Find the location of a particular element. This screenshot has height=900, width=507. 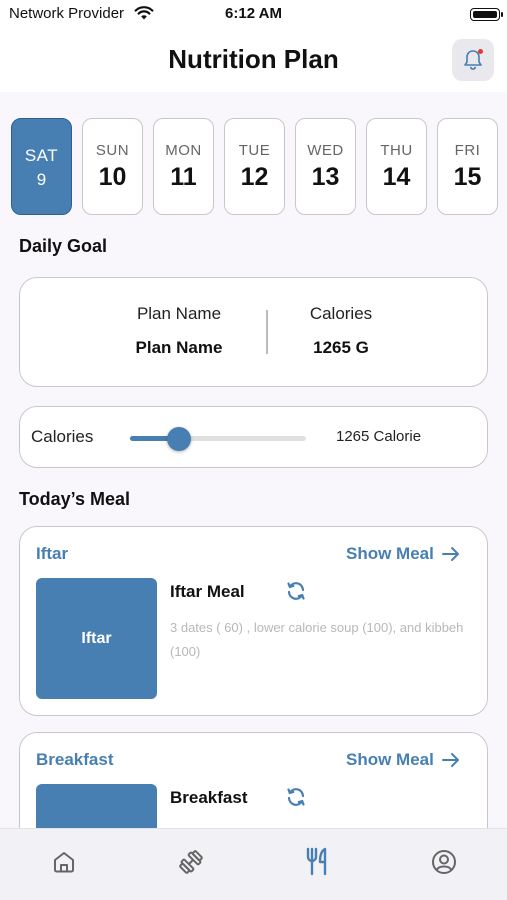

home-icon is located at coordinates (64, 862).